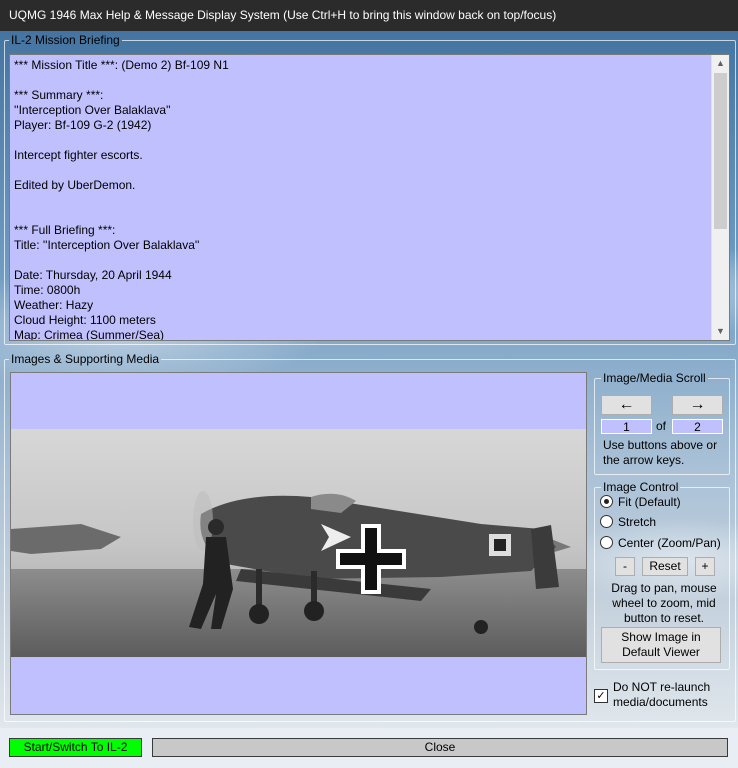 The width and height of the screenshot is (738, 768). What do you see at coordinates (625, 566) in the screenshot?
I see `zoom-out-button: -` at bounding box center [625, 566].